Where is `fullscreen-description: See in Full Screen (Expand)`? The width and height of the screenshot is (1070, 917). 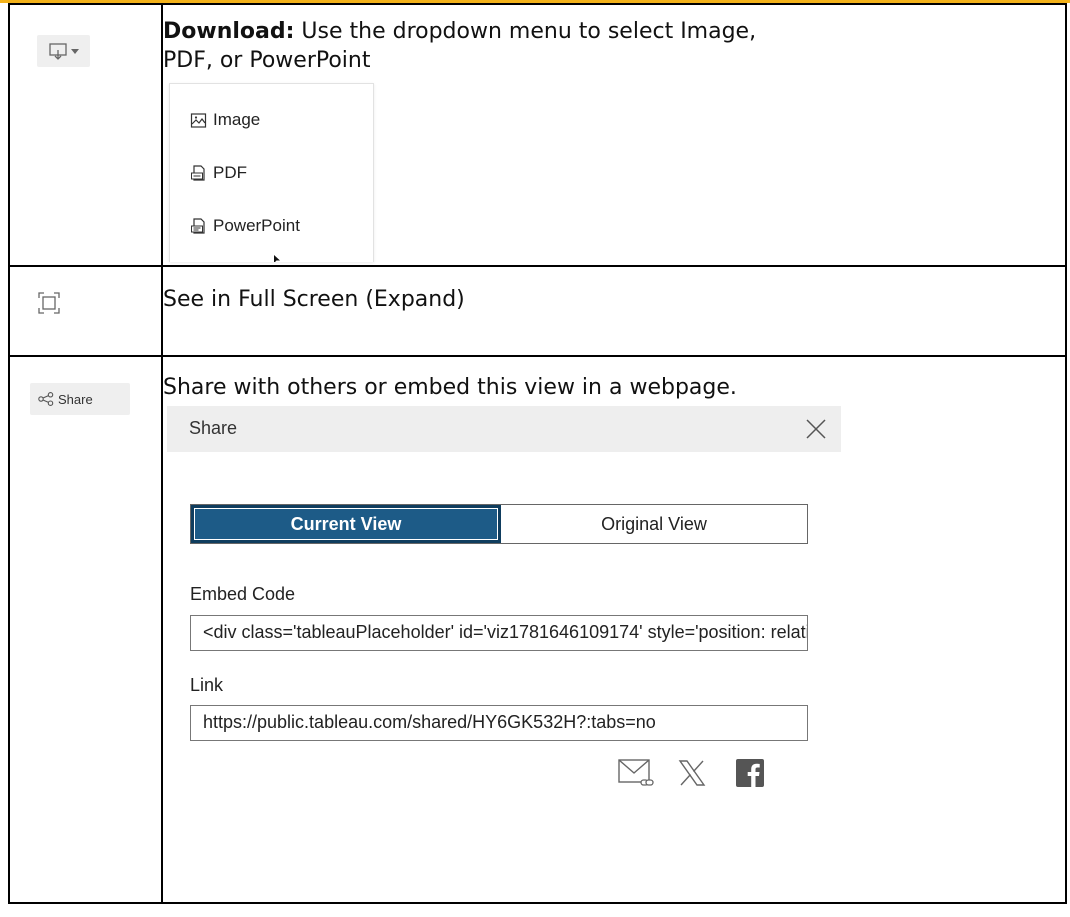 fullscreen-description: See in Full Screen (Expand) is located at coordinates (314, 299).